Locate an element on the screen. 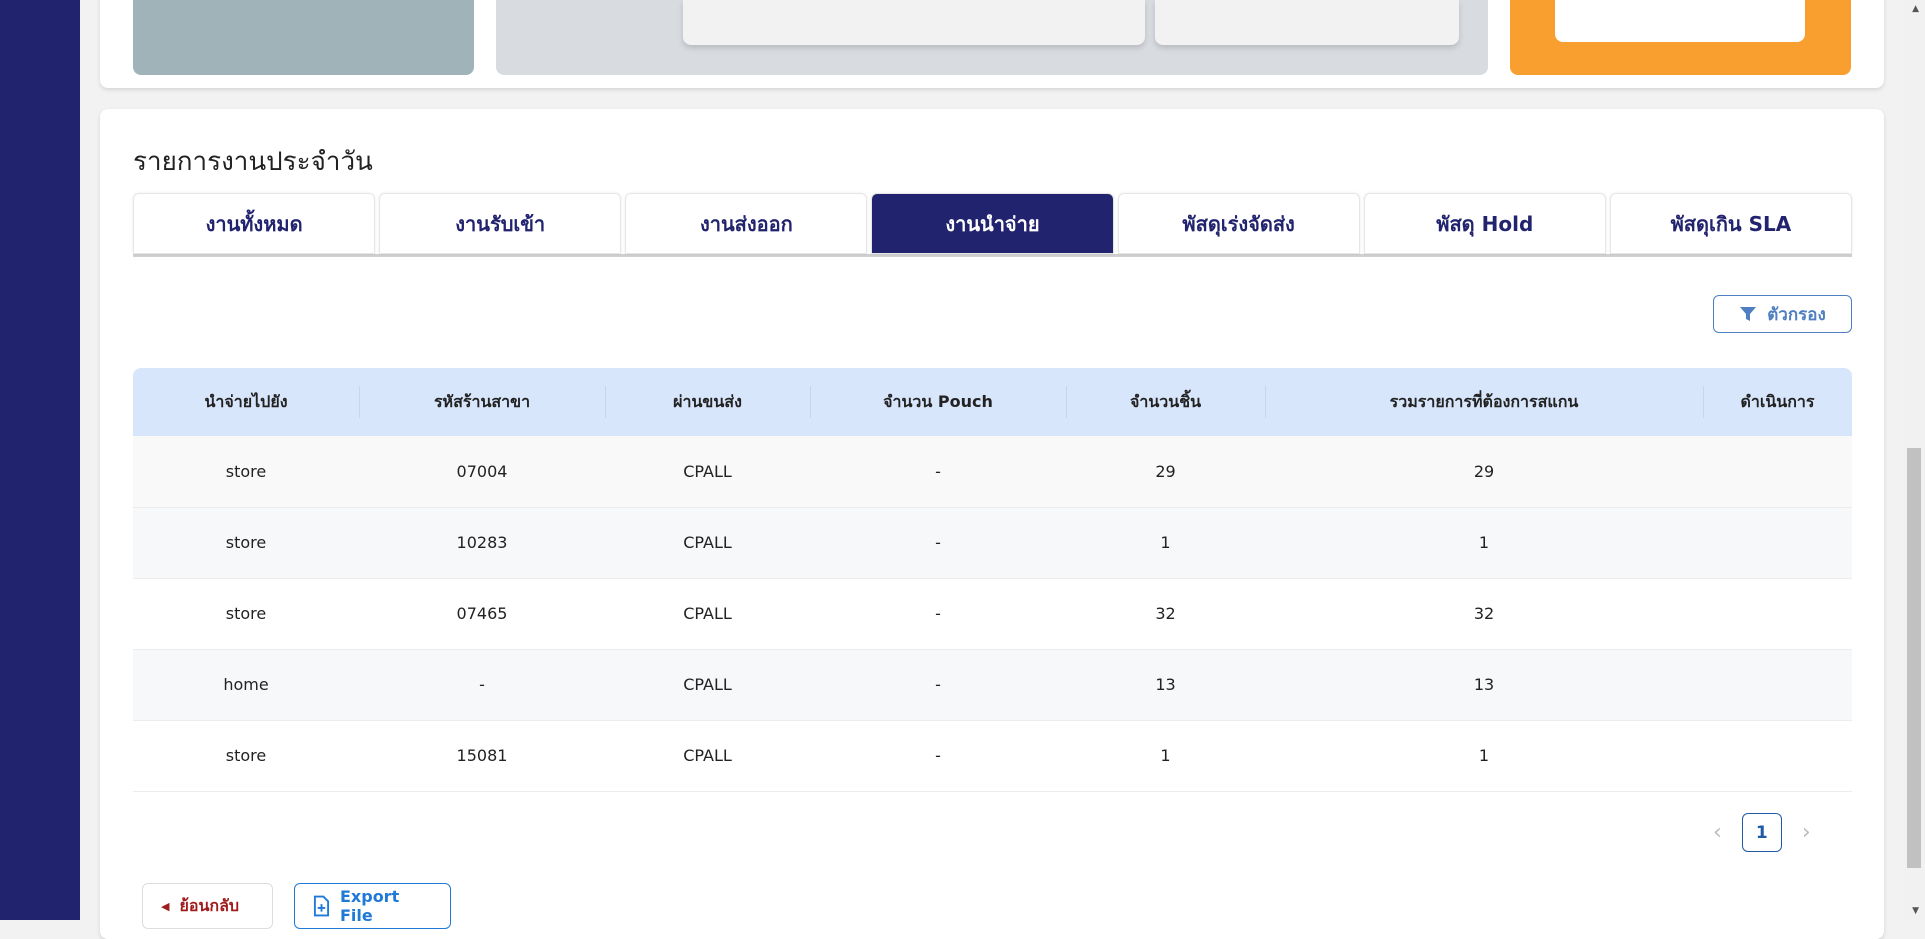 This screenshot has height=939, width=1925. cell-total-to-scan: 29 is located at coordinates (1484, 472).